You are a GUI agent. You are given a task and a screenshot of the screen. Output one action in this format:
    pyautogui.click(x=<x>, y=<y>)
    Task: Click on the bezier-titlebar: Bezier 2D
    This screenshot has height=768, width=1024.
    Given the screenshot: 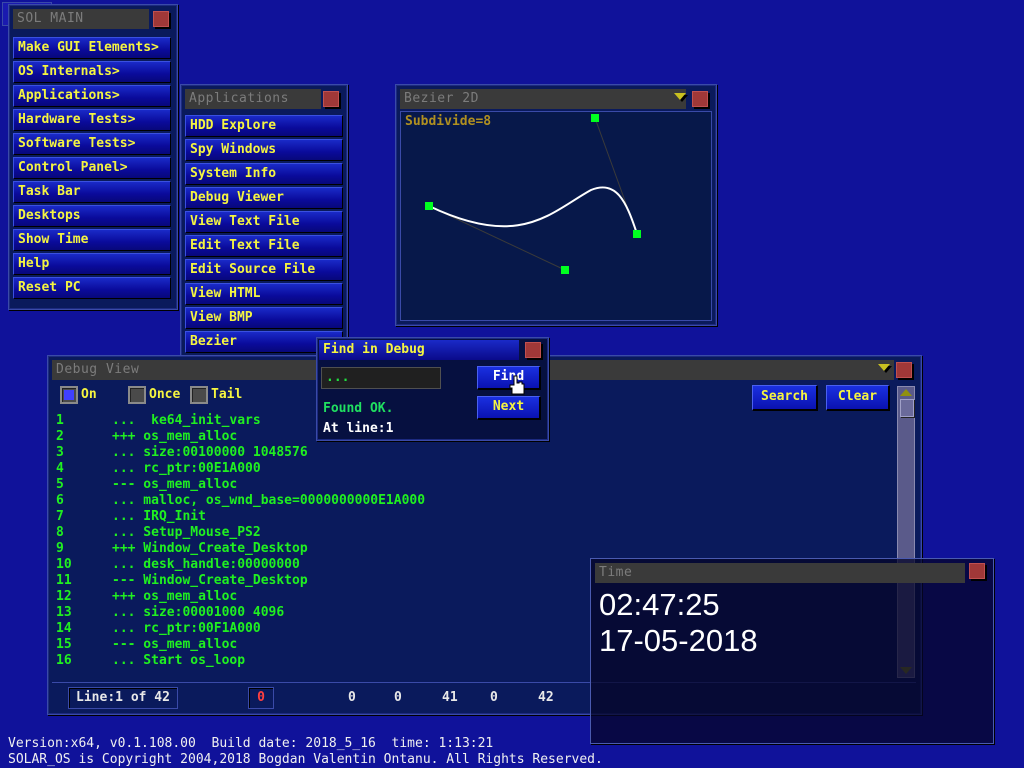 What is the action you would take?
    pyautogui.click(x=543, y=99)
    